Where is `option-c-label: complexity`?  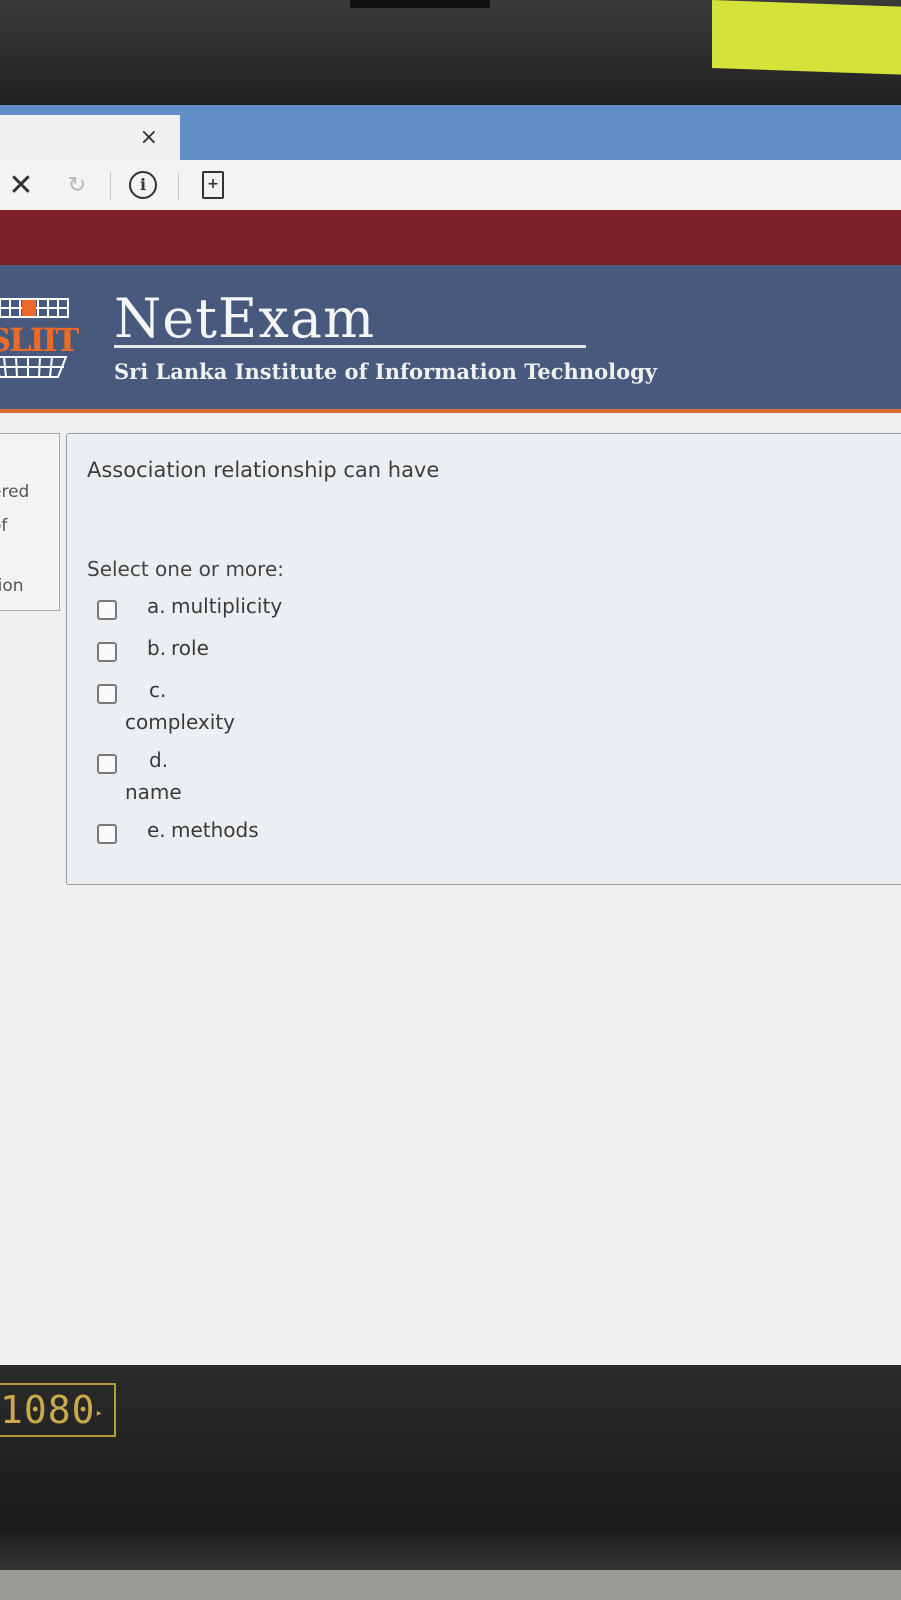 option-c-label: complexity is located at coordinates (180, 722).